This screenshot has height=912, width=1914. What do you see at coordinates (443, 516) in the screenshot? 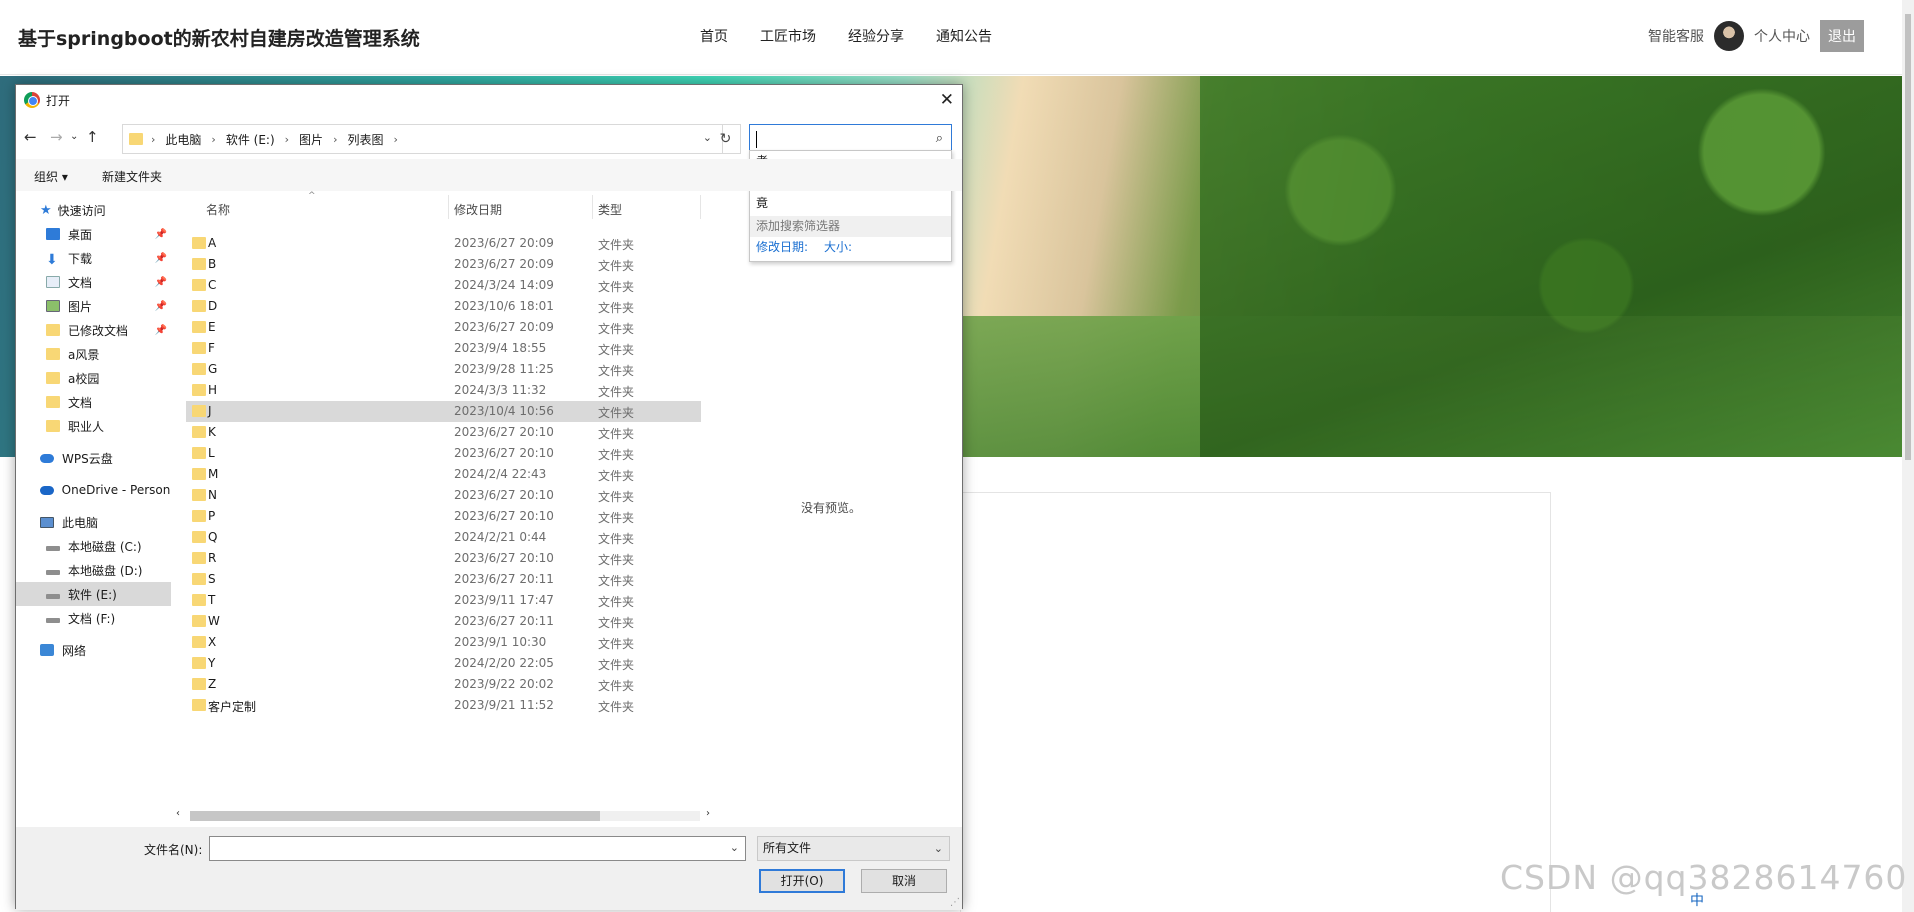
I see `file-row: P 2023/6/27 20:10 文件夹` at bounding box center [443, 516].